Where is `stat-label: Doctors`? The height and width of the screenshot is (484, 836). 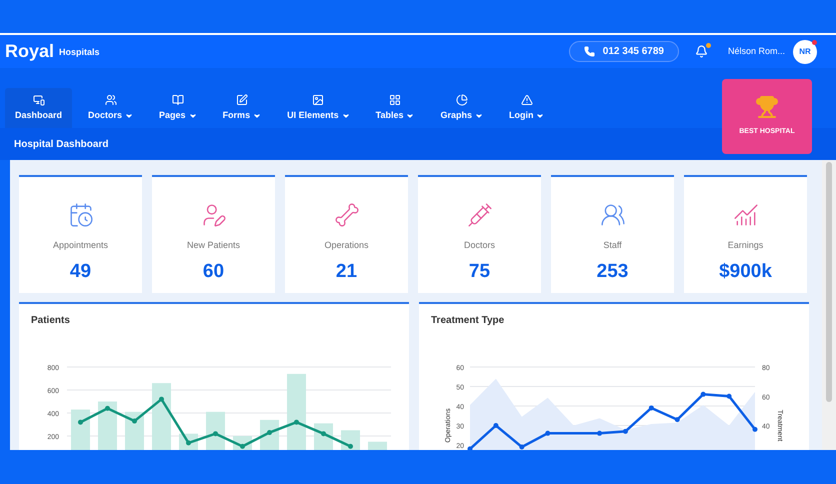
stat-label: Doctors is located at coordinates (479, 245).